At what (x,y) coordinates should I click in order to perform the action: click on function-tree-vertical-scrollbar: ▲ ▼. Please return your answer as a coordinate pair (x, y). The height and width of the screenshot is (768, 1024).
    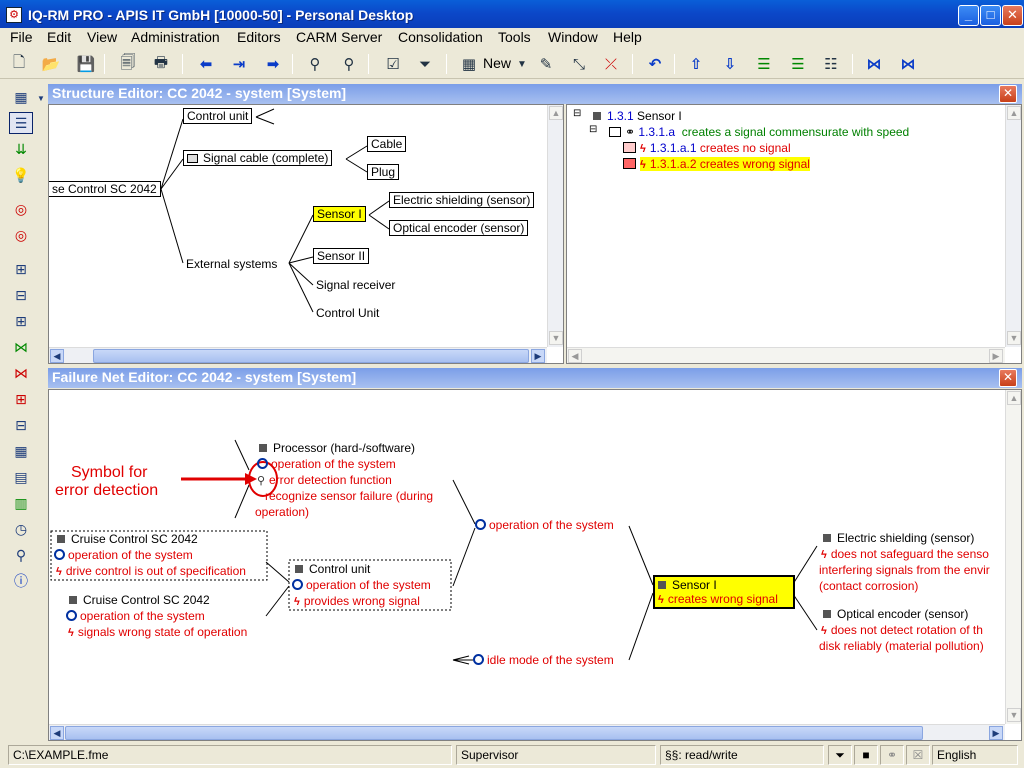
    Looking at the image, I should click on (1013, 226).